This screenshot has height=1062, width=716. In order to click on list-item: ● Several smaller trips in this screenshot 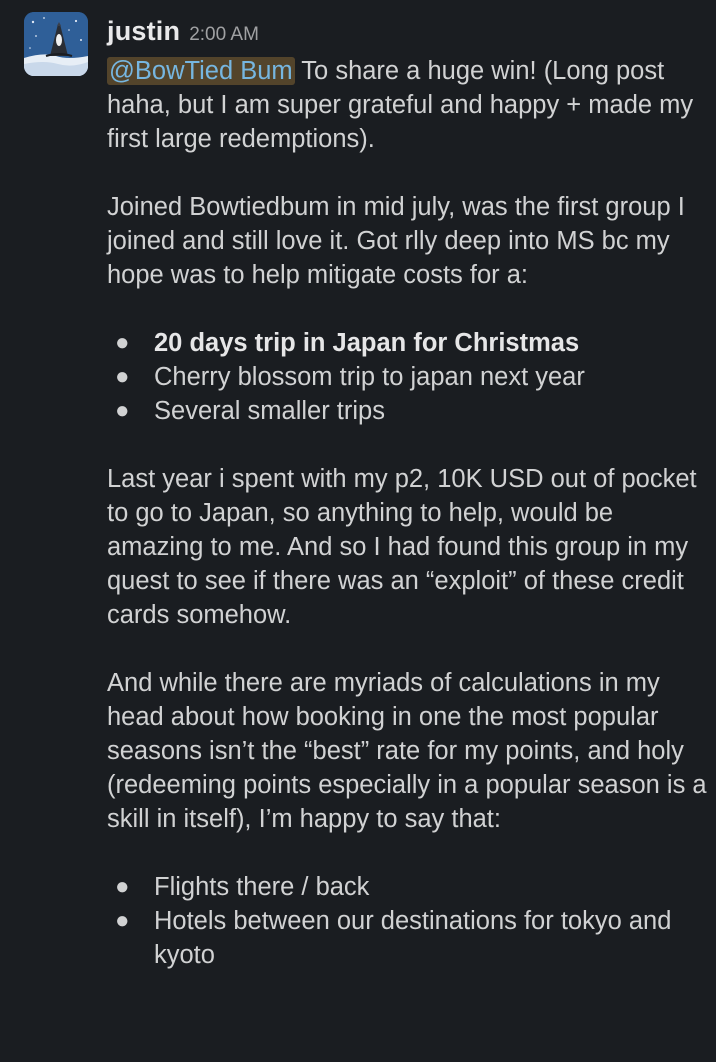, I will do `click(407, 411)`.